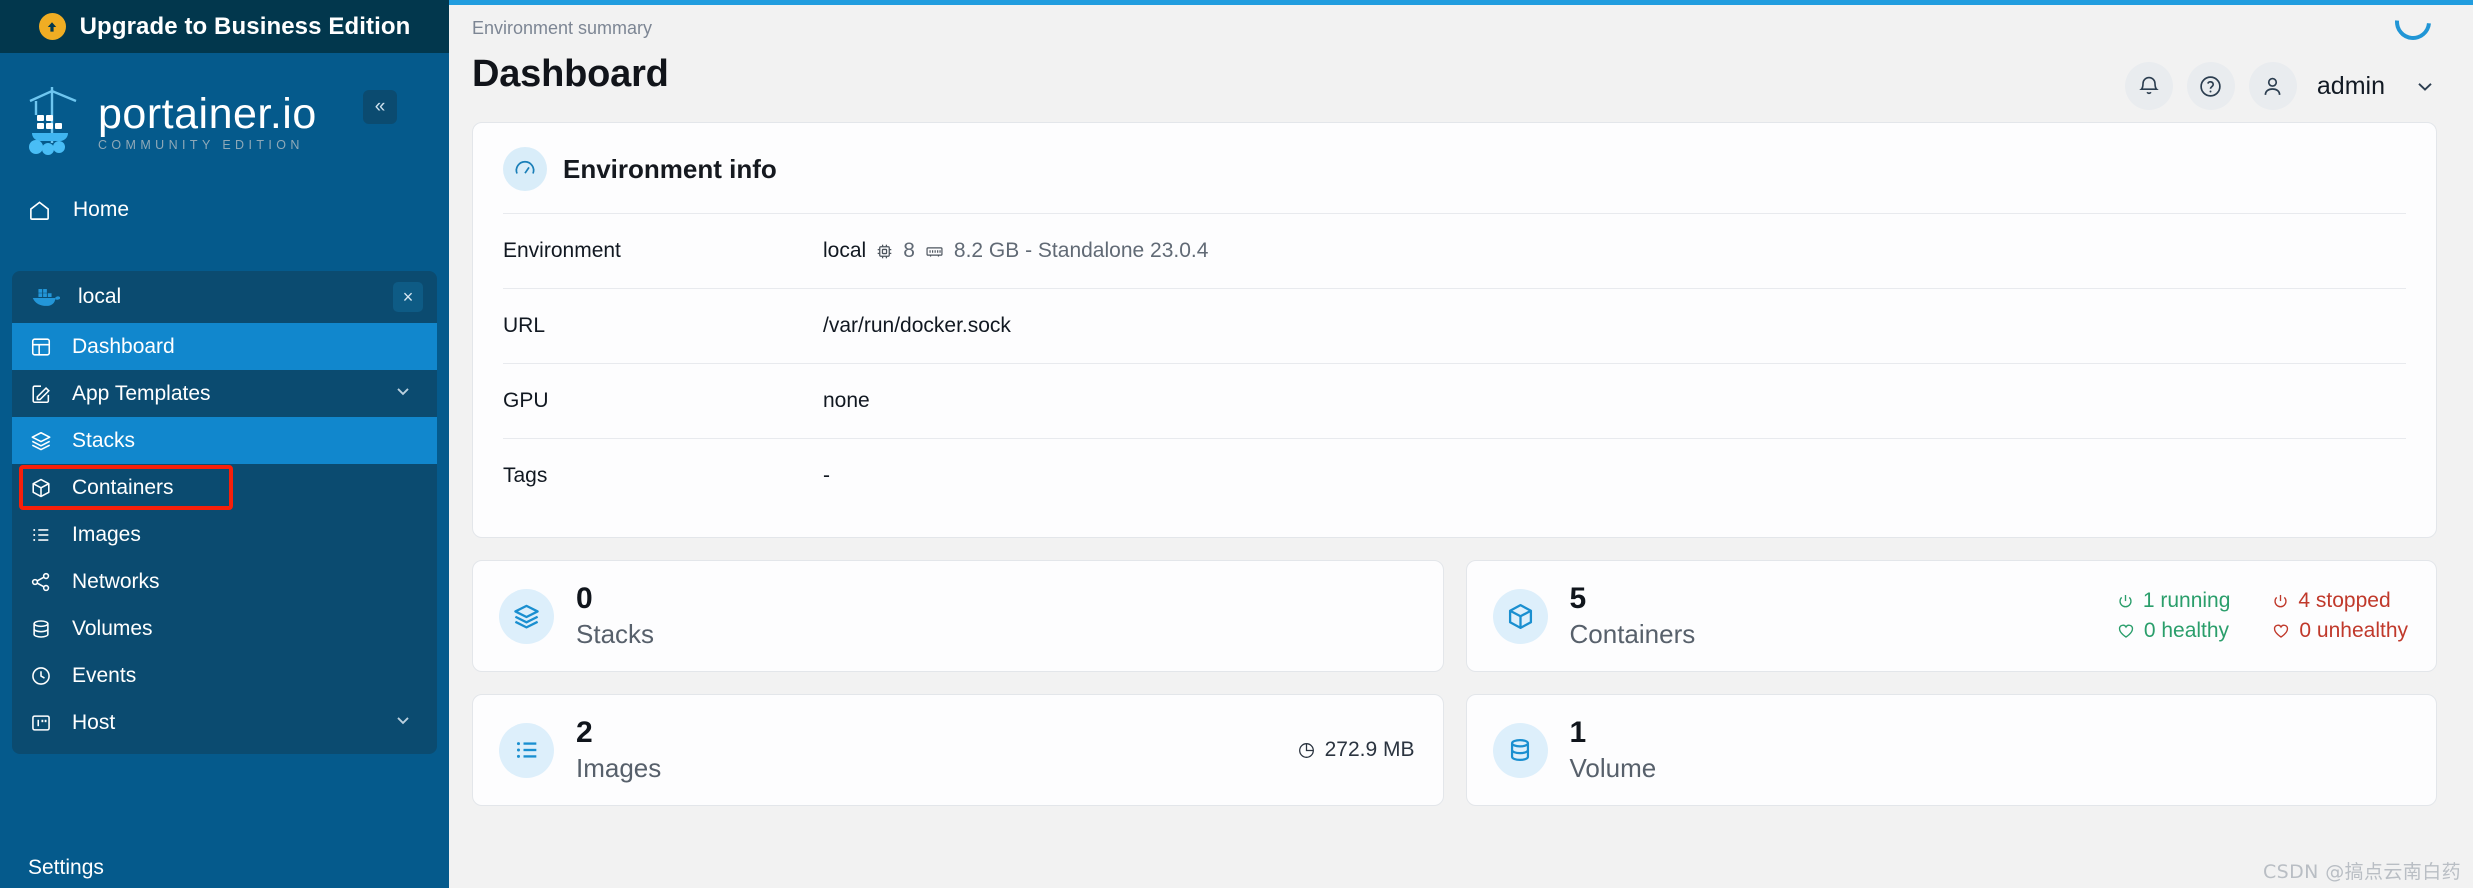 The height and width of the screenshot is (888, 2473). Describe the element at coordinates (2353, 630) in the screenshot. I see `containers-unhealthy-label: 0 unhealthy` at that location.